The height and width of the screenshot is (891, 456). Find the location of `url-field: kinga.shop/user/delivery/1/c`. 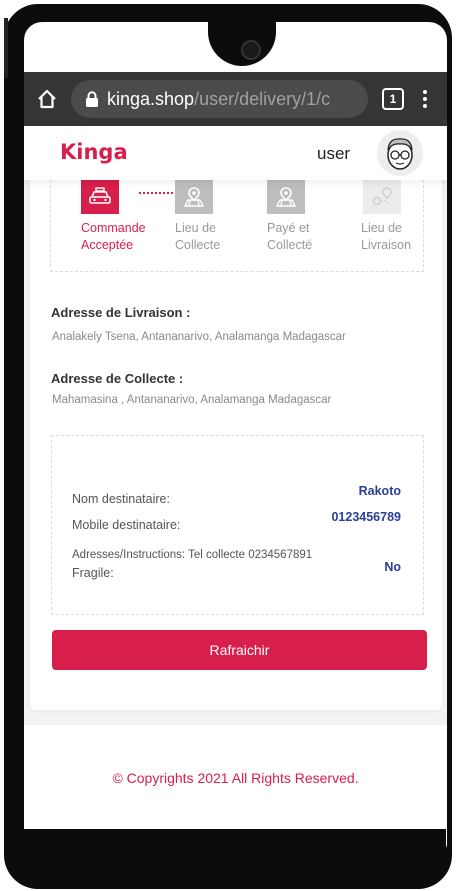

url-field: kinga.shop/user/delivery/1/c is located at coordinates (219, 99).